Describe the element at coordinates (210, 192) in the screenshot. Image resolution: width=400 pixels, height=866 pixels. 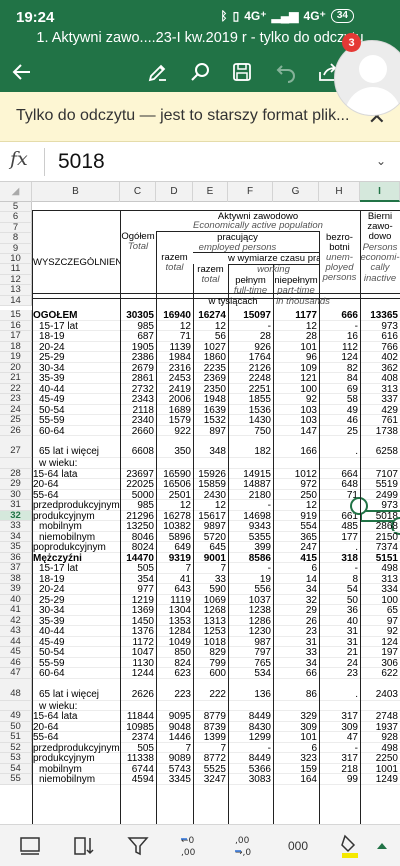
I see `column-header-e: E` at that location.